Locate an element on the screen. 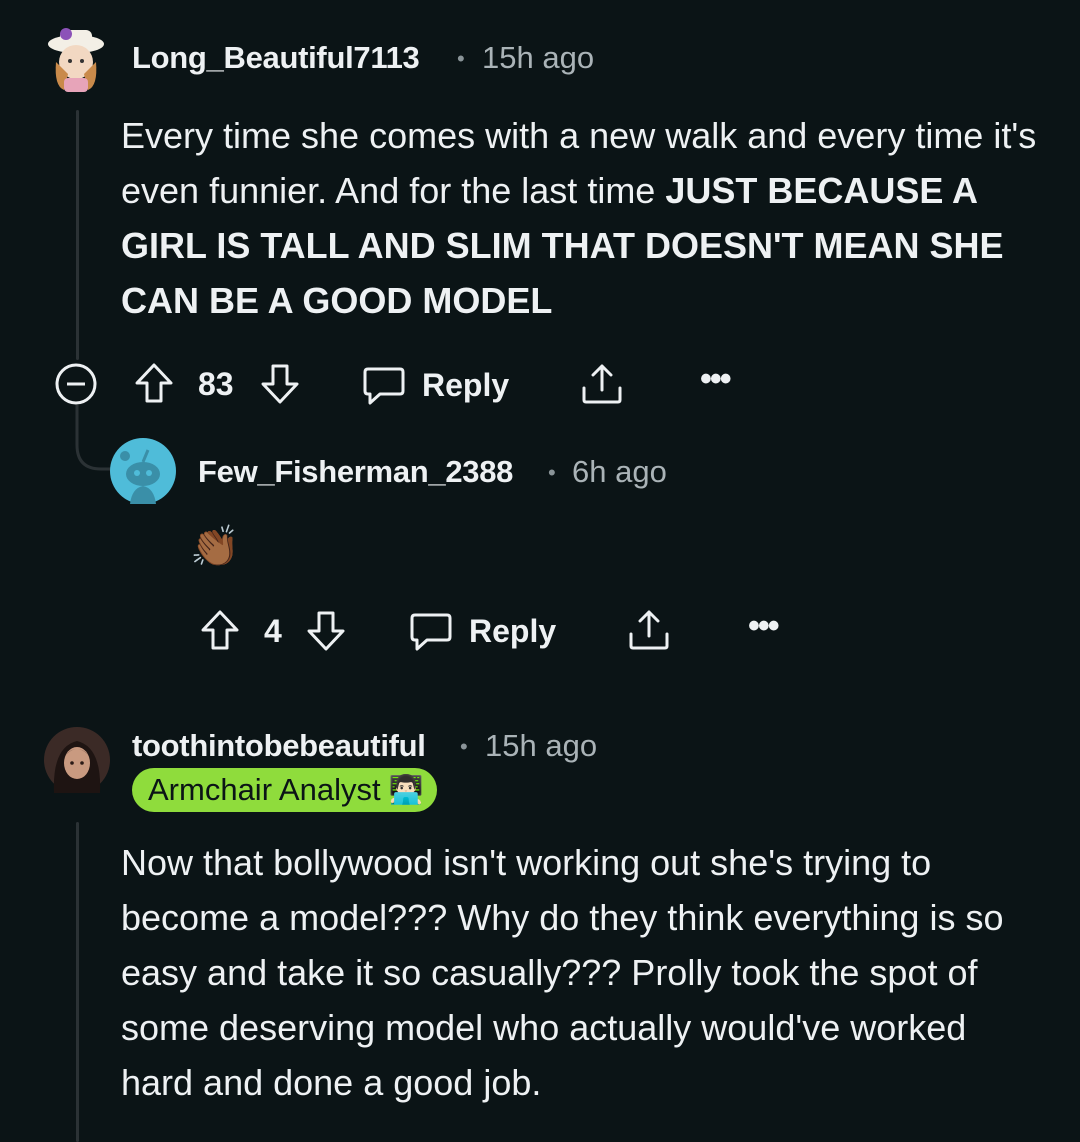  vote-count: 4 is located at coordinates (273, 631).